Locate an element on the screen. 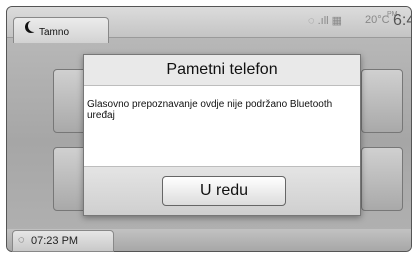  dialog-footer: U redu is located at coordinates (222, 190).